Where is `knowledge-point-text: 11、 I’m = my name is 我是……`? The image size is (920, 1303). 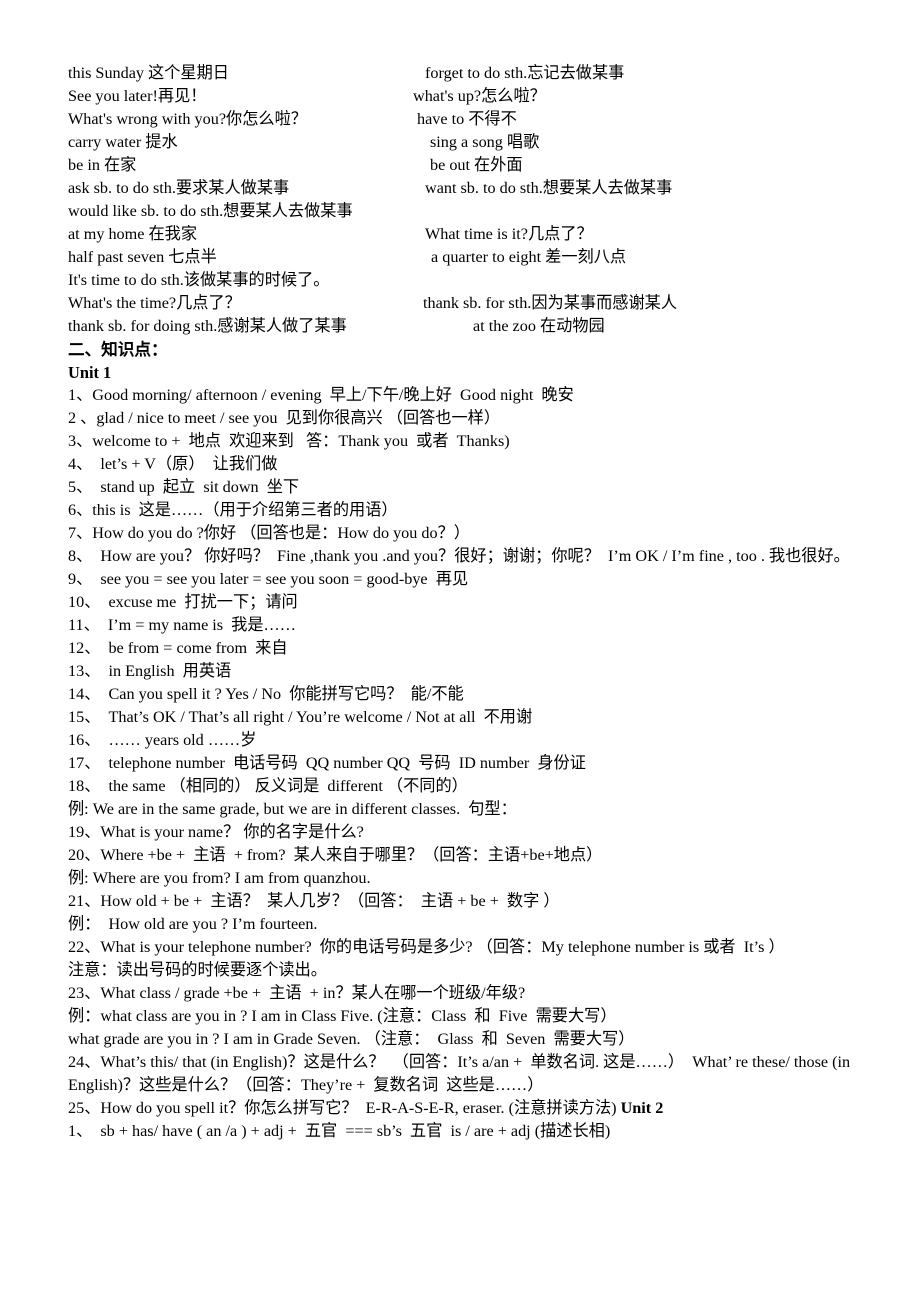 knowledge-point-text: 11、 I’m = my name is 我是…… is located at coordinates (182, 625).